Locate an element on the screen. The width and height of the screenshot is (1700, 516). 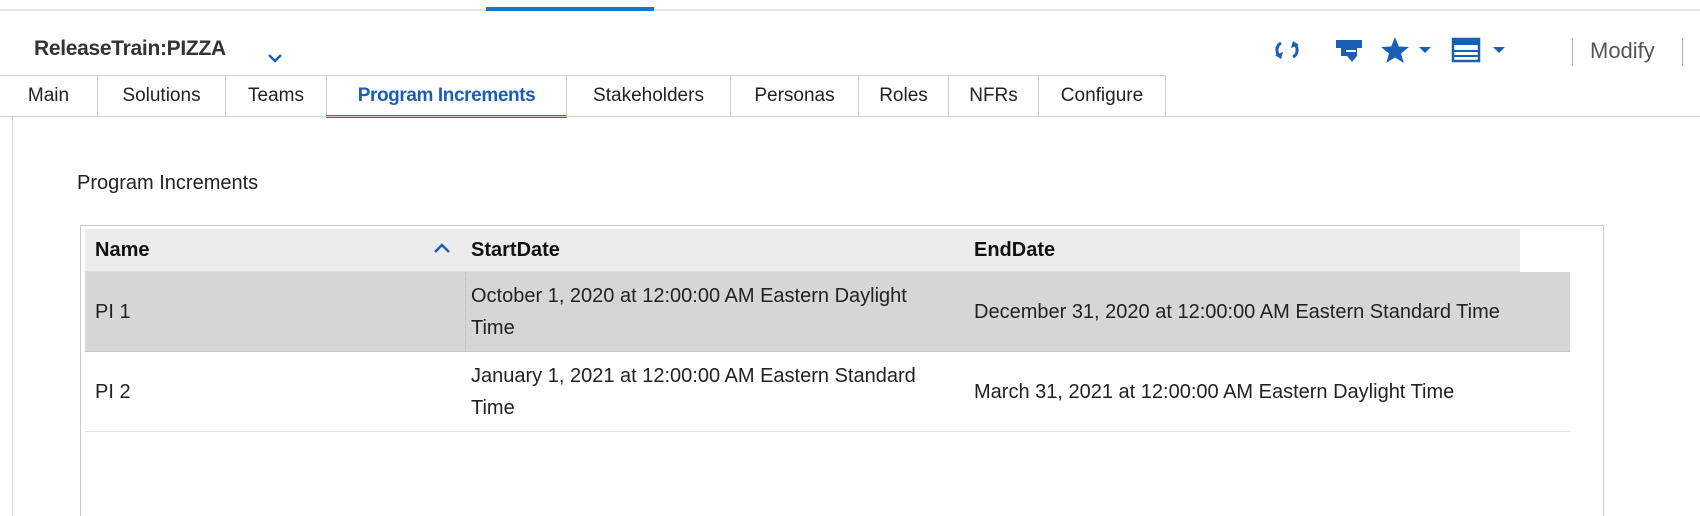
column-header-startdate: StartDate is located at coordinates (701, 250).